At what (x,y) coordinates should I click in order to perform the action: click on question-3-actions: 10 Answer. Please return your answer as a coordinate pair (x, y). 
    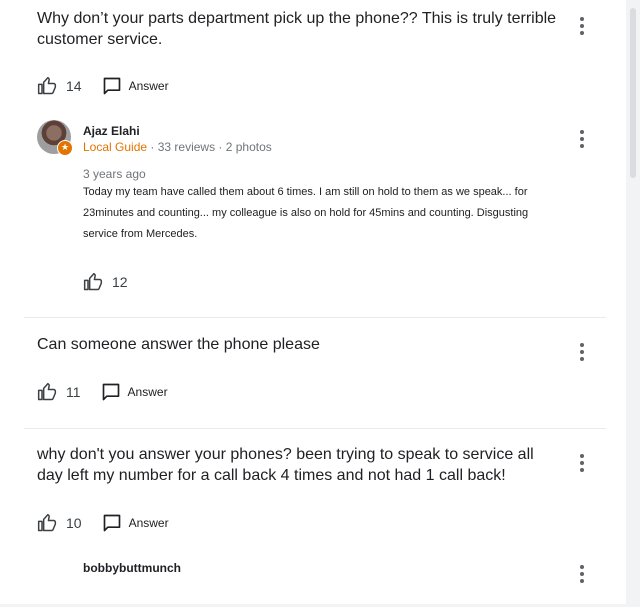
    Looking at the image, I should click on (103, 523).